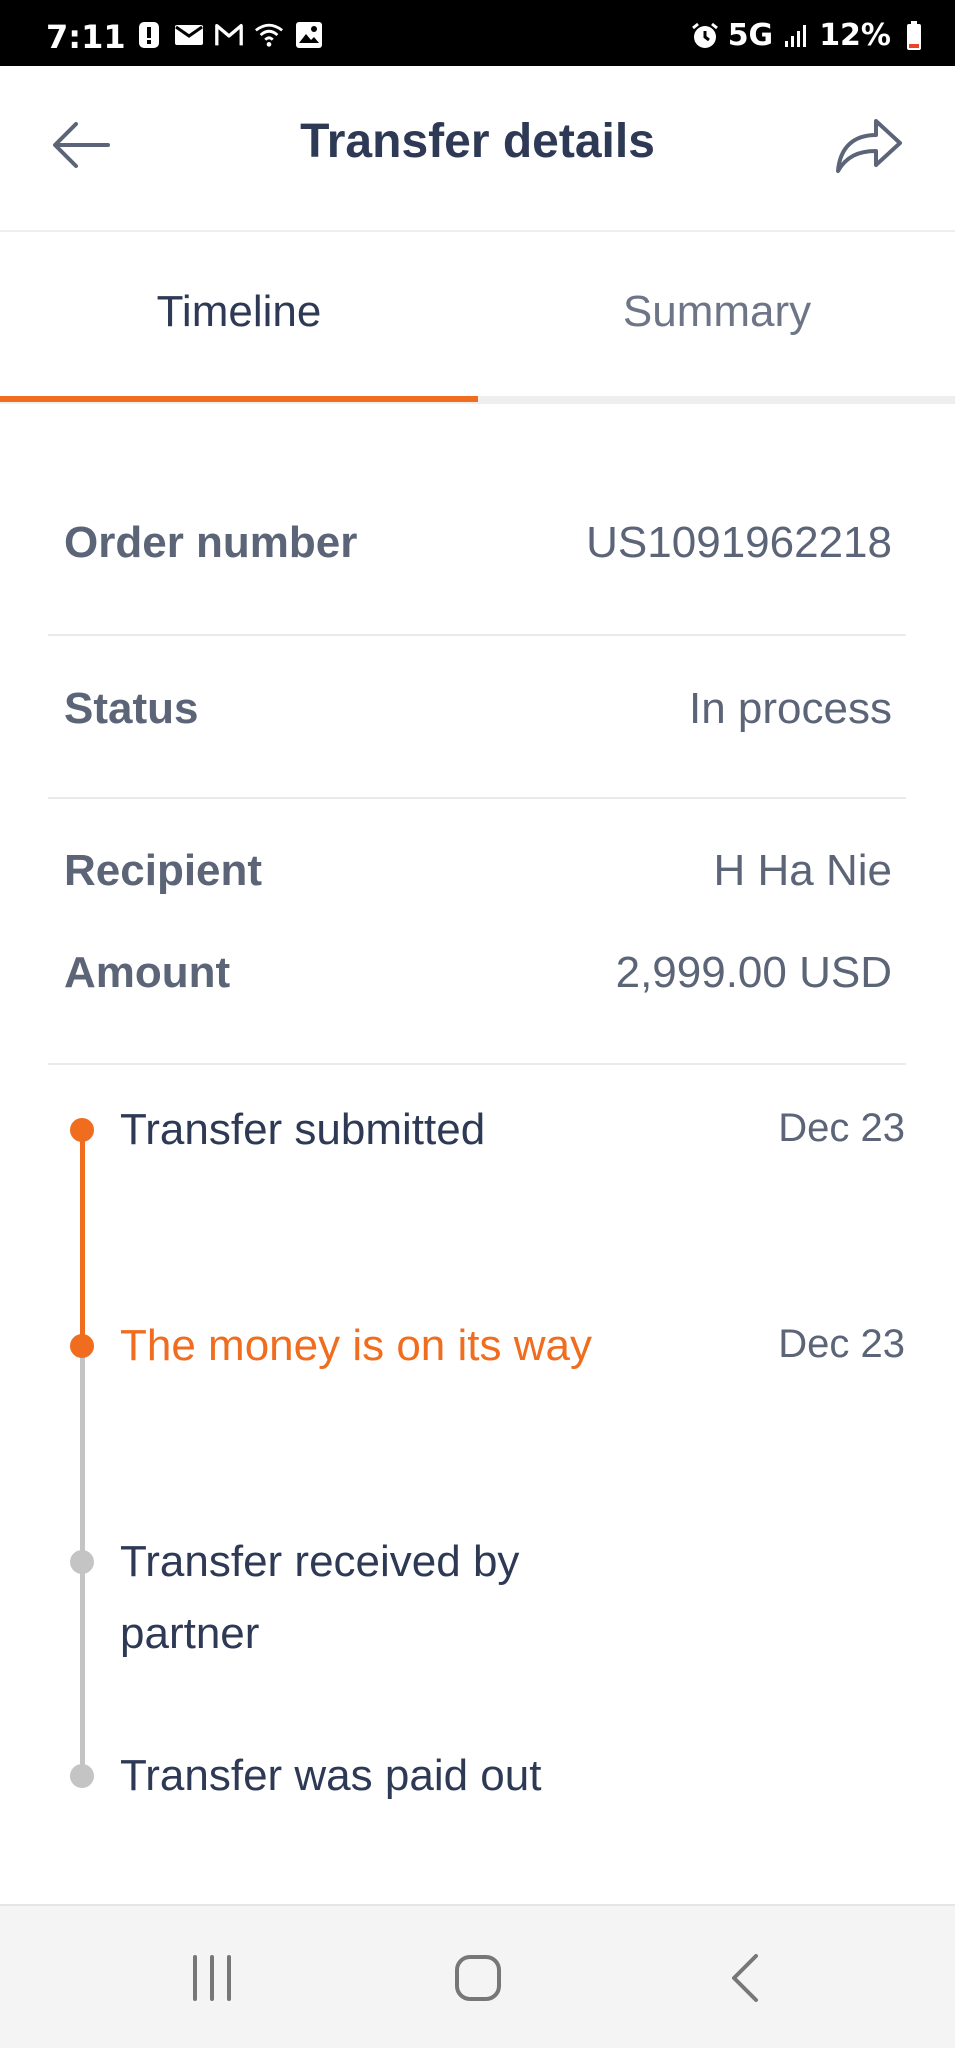  What do you see at coordinates (319, 1598) in the screenshot?
I see `timeline-step-received: Transfer received by partner` at bounding box center [319, 1598].